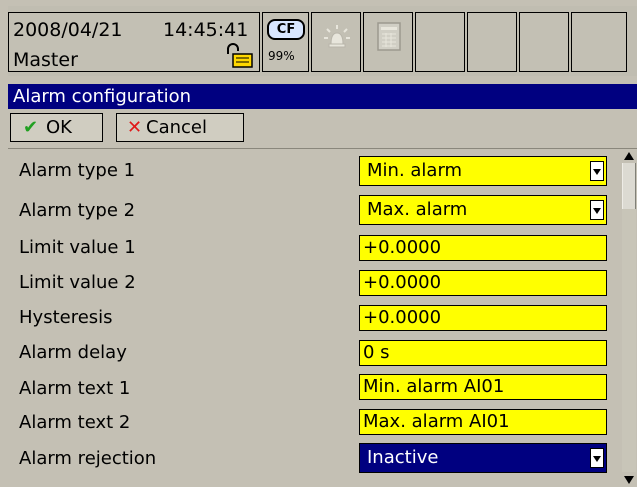 The height and width of the screenshot is (487, 637). I want to click on ok-button: ✔ OK, so click(56, 127).